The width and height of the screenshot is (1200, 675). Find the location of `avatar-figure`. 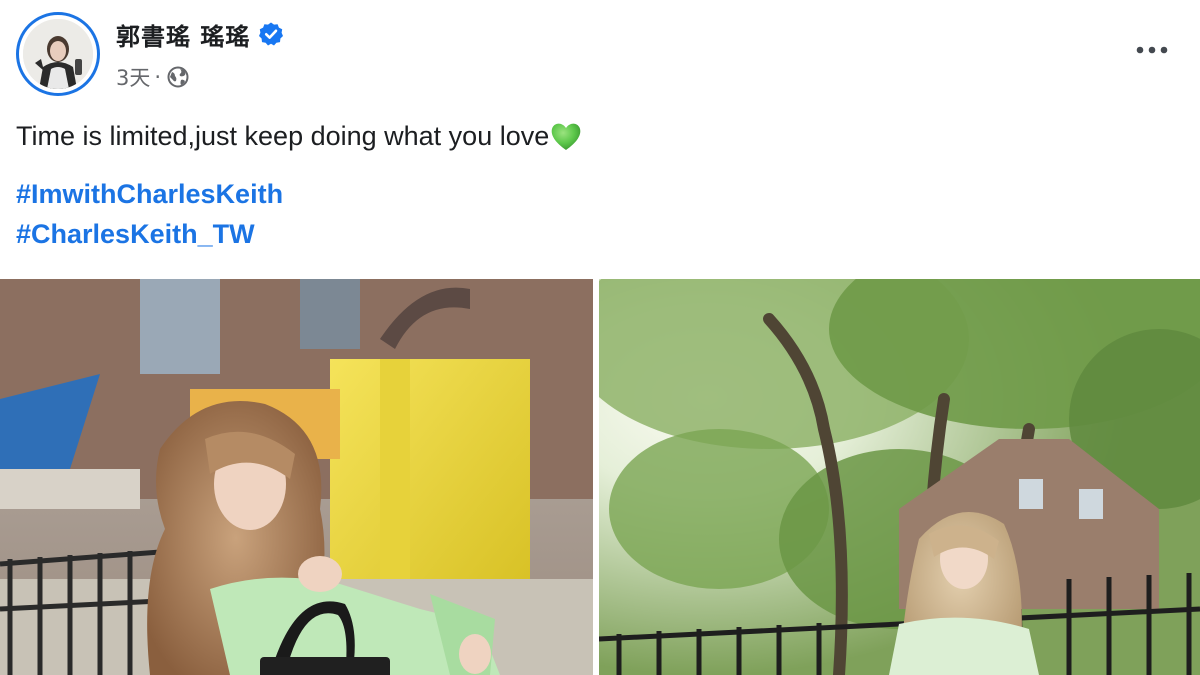

avatar-figure is located at coordinates (58, 54).